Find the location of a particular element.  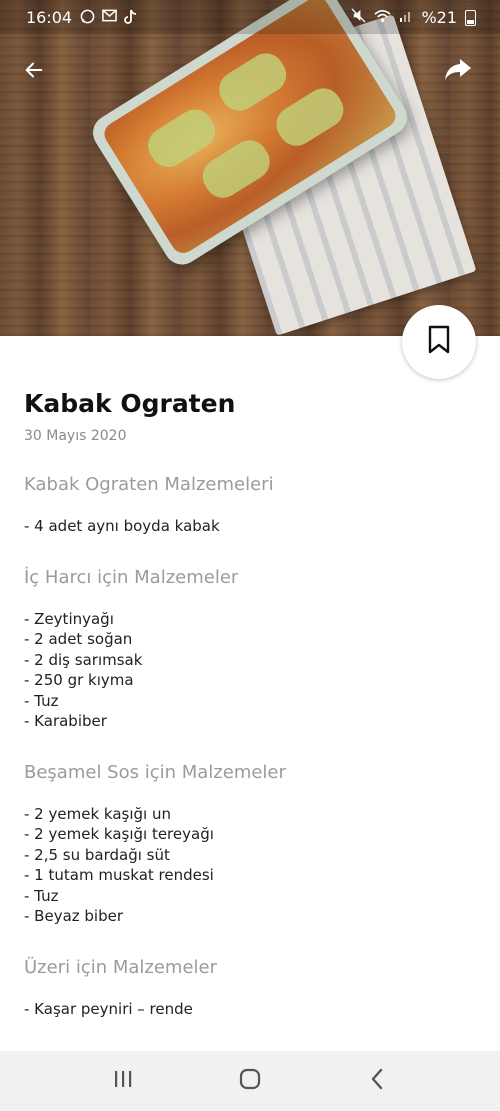

home-button is located at coordinates (250, 1081).